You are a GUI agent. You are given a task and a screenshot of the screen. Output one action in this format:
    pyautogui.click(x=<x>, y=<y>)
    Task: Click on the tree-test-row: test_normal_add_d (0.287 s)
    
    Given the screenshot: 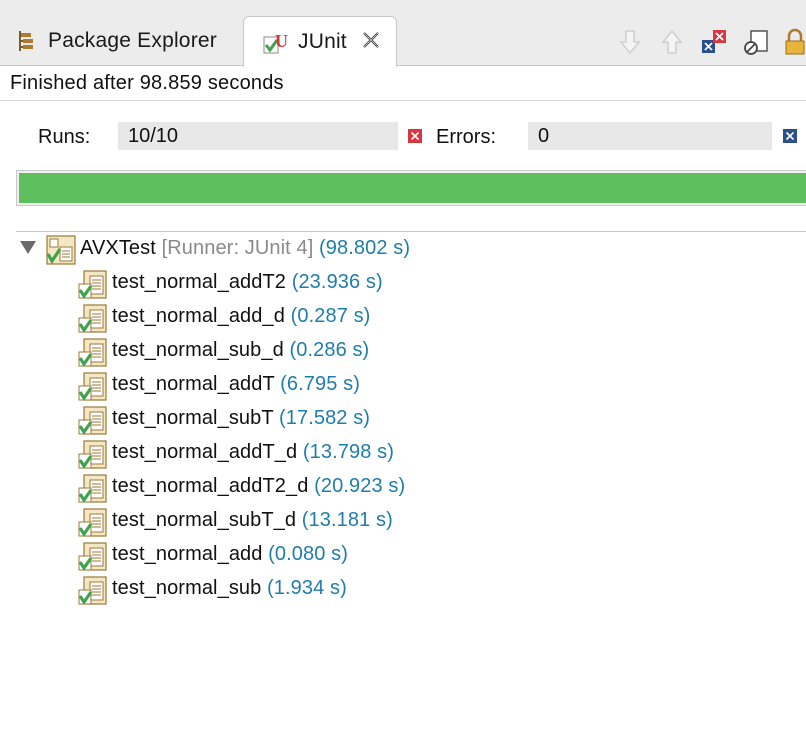 What is the action you would take?
    pyautogui.click(x=403, y=317)
    